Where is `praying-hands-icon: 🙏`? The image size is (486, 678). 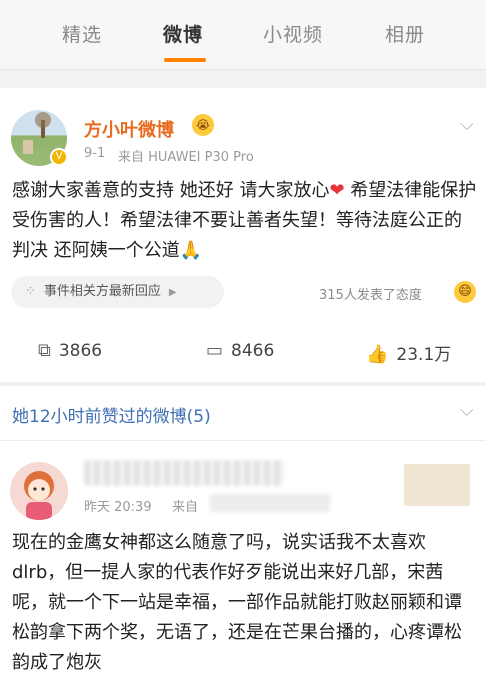 praying-hands-icon: 🙏 is located at coordinates (191, 250).